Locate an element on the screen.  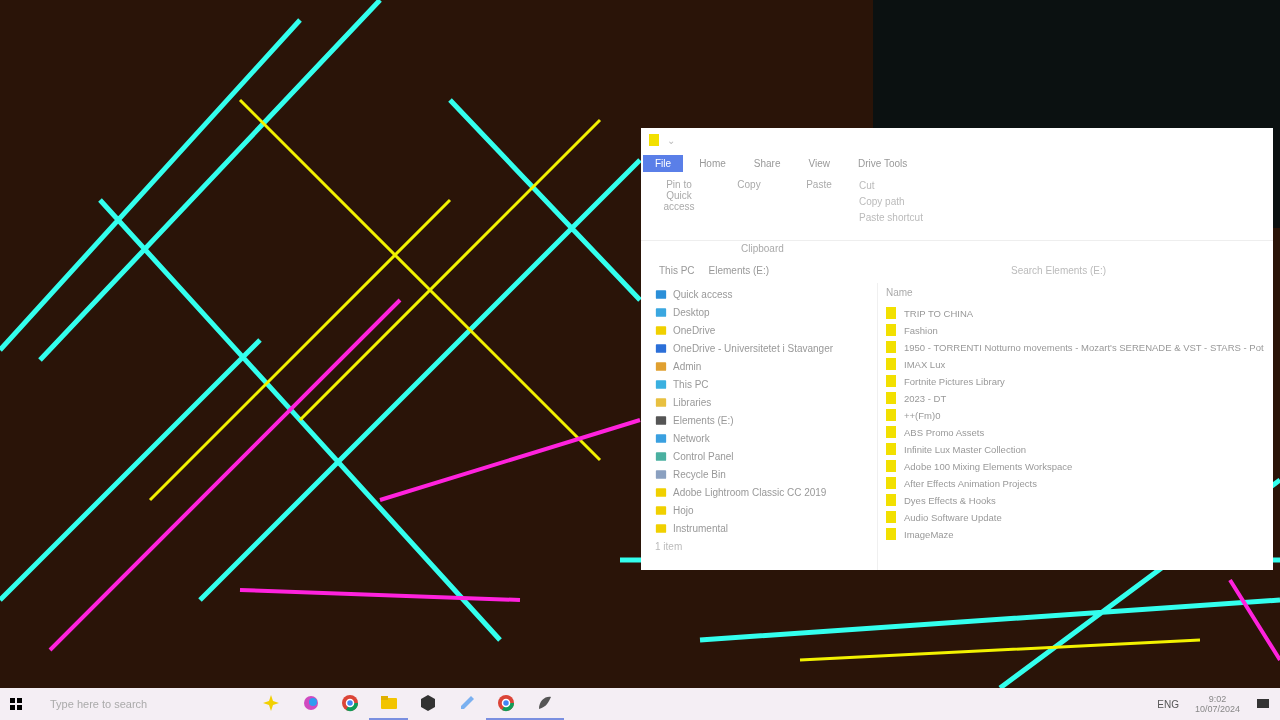
file-name: Audio Software Update is located at coordinates (953, 517).